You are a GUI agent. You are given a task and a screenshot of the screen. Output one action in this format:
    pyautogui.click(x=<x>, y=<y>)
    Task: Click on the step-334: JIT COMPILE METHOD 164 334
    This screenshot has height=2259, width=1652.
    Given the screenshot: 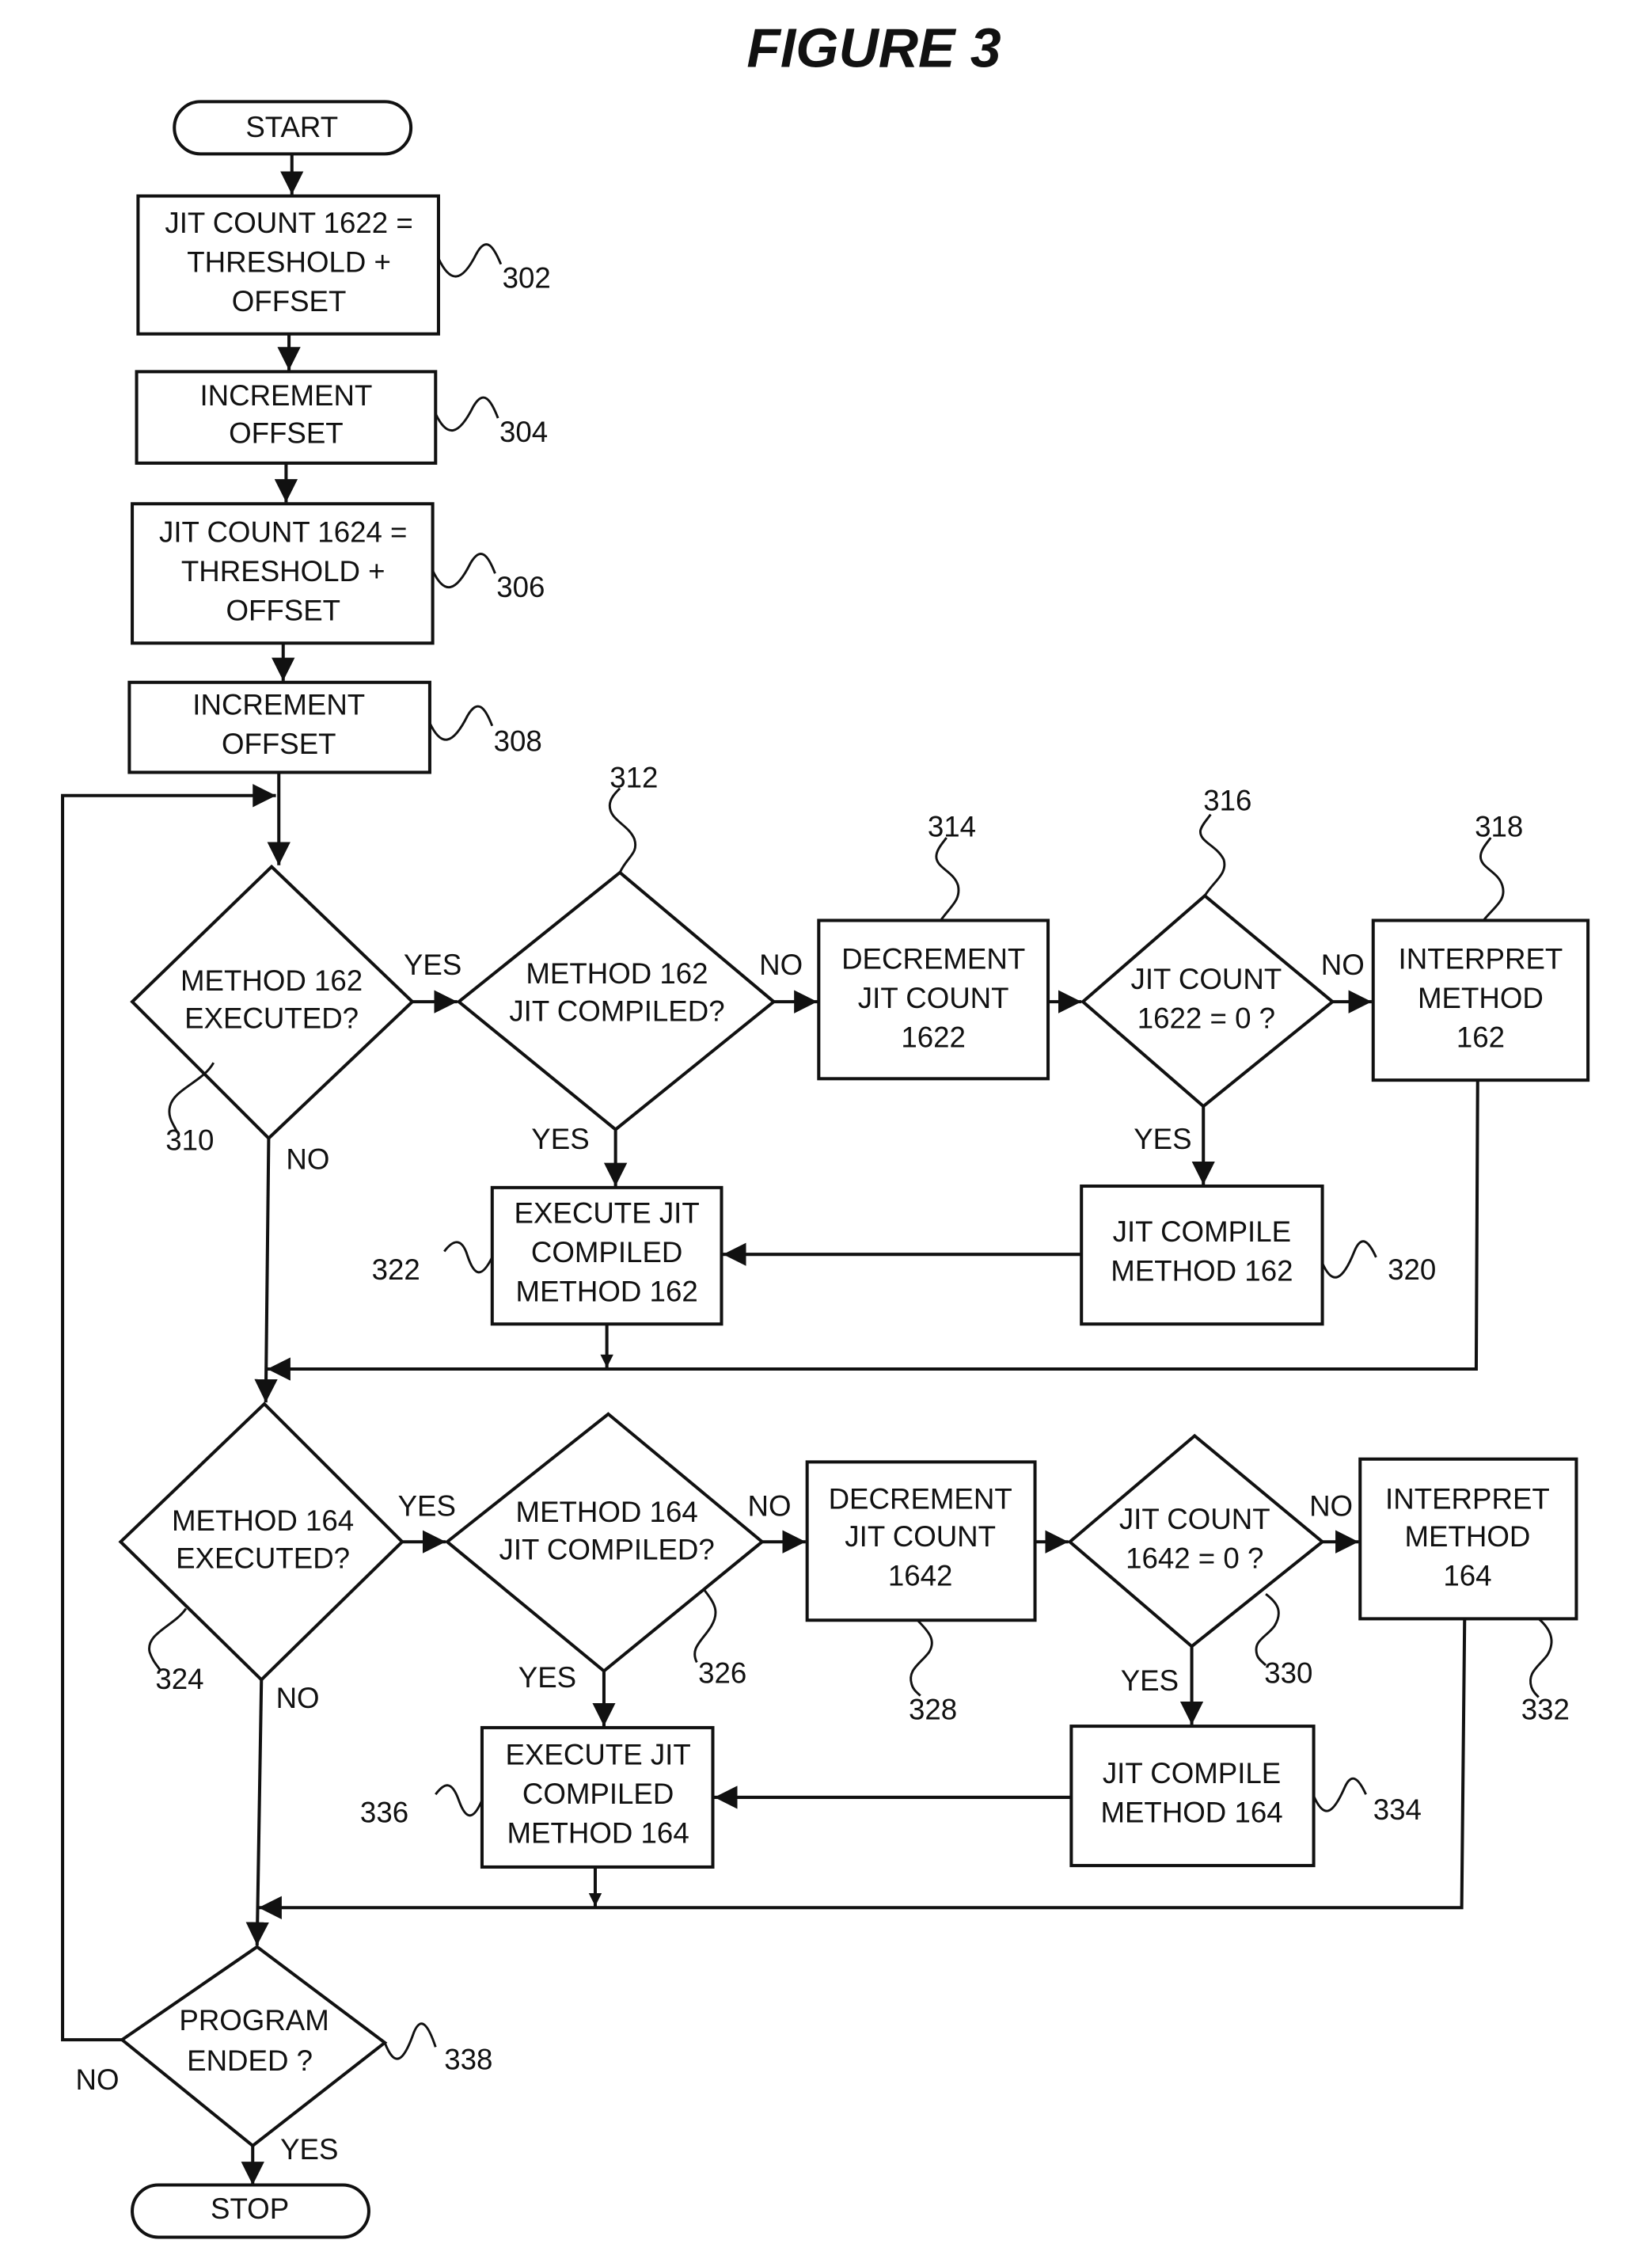 What is the action you would take?
    pyautogui.click(x=1245, y=1796)
    